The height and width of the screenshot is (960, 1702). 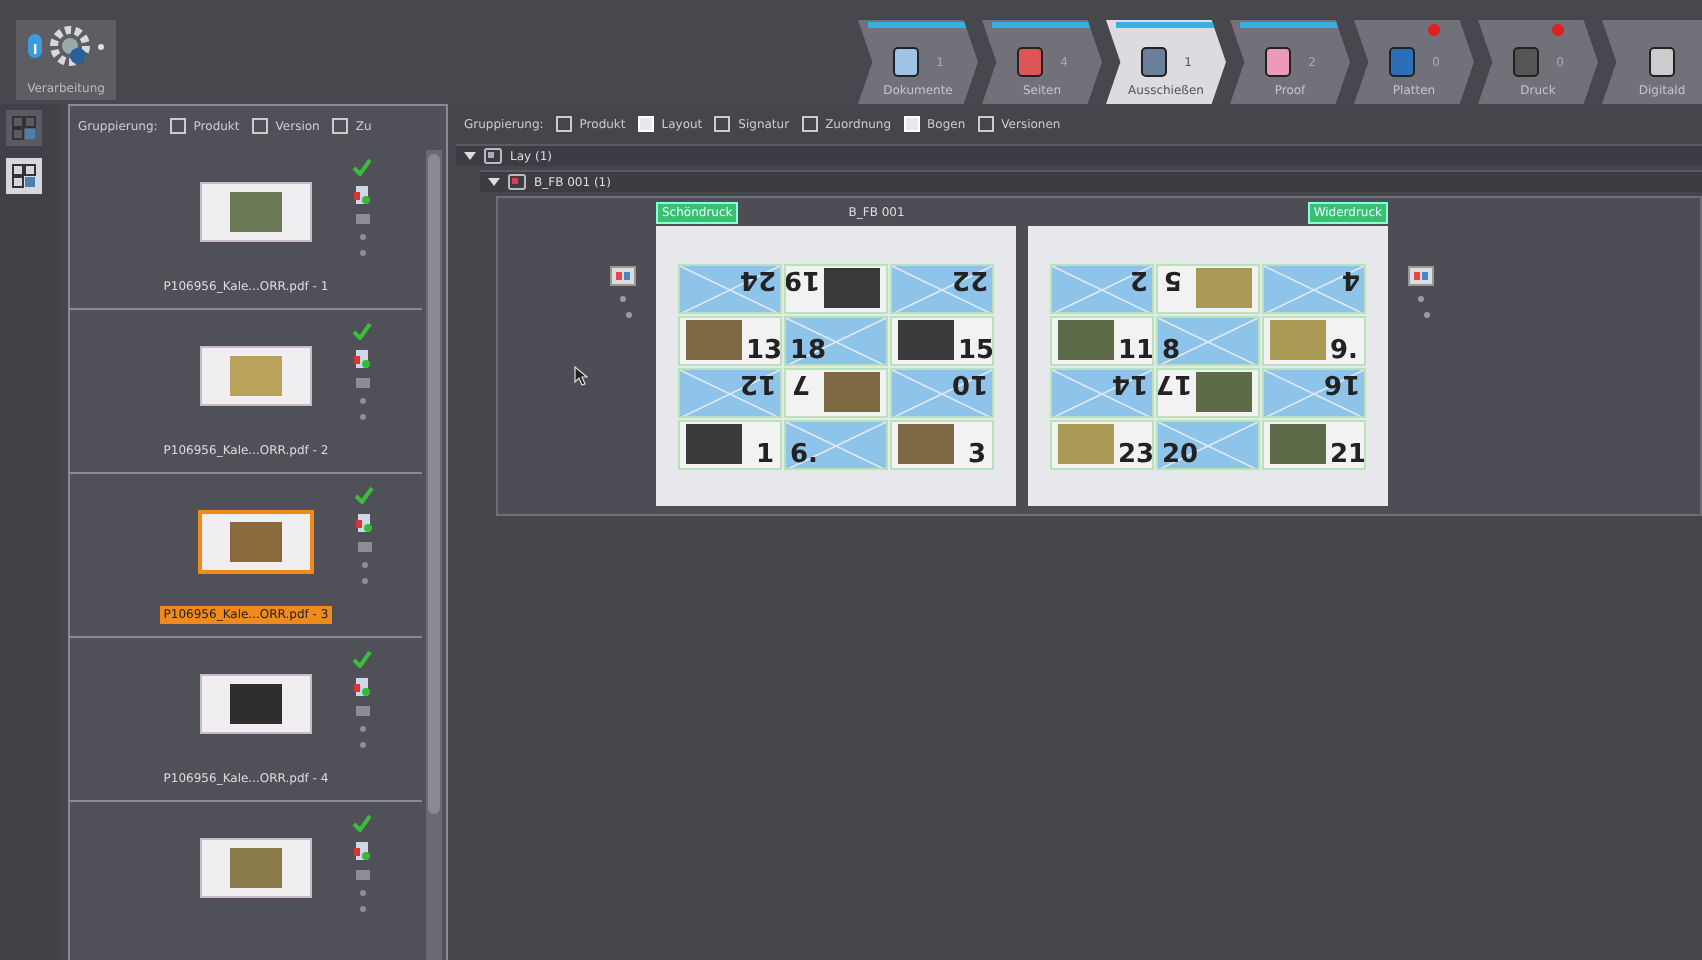 What do you see at coordinates (1176, 382) in the screenshot?
I see `page-number: 17` at bounding box center [1176, 382].